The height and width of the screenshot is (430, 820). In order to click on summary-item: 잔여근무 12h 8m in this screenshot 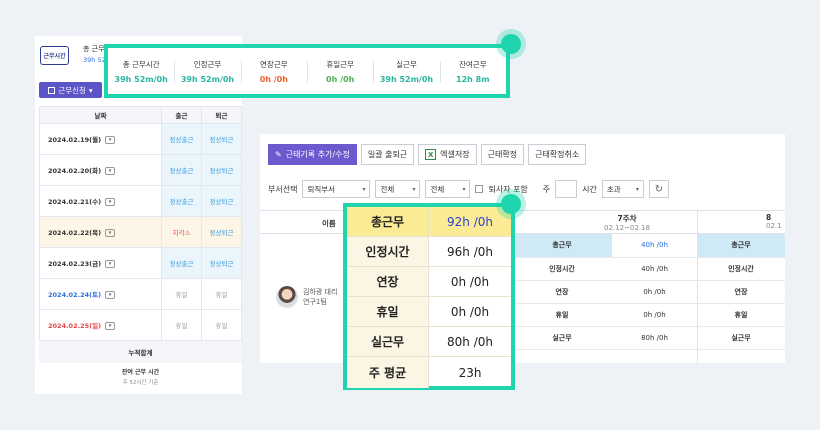, I will do `click(472, 71)`.